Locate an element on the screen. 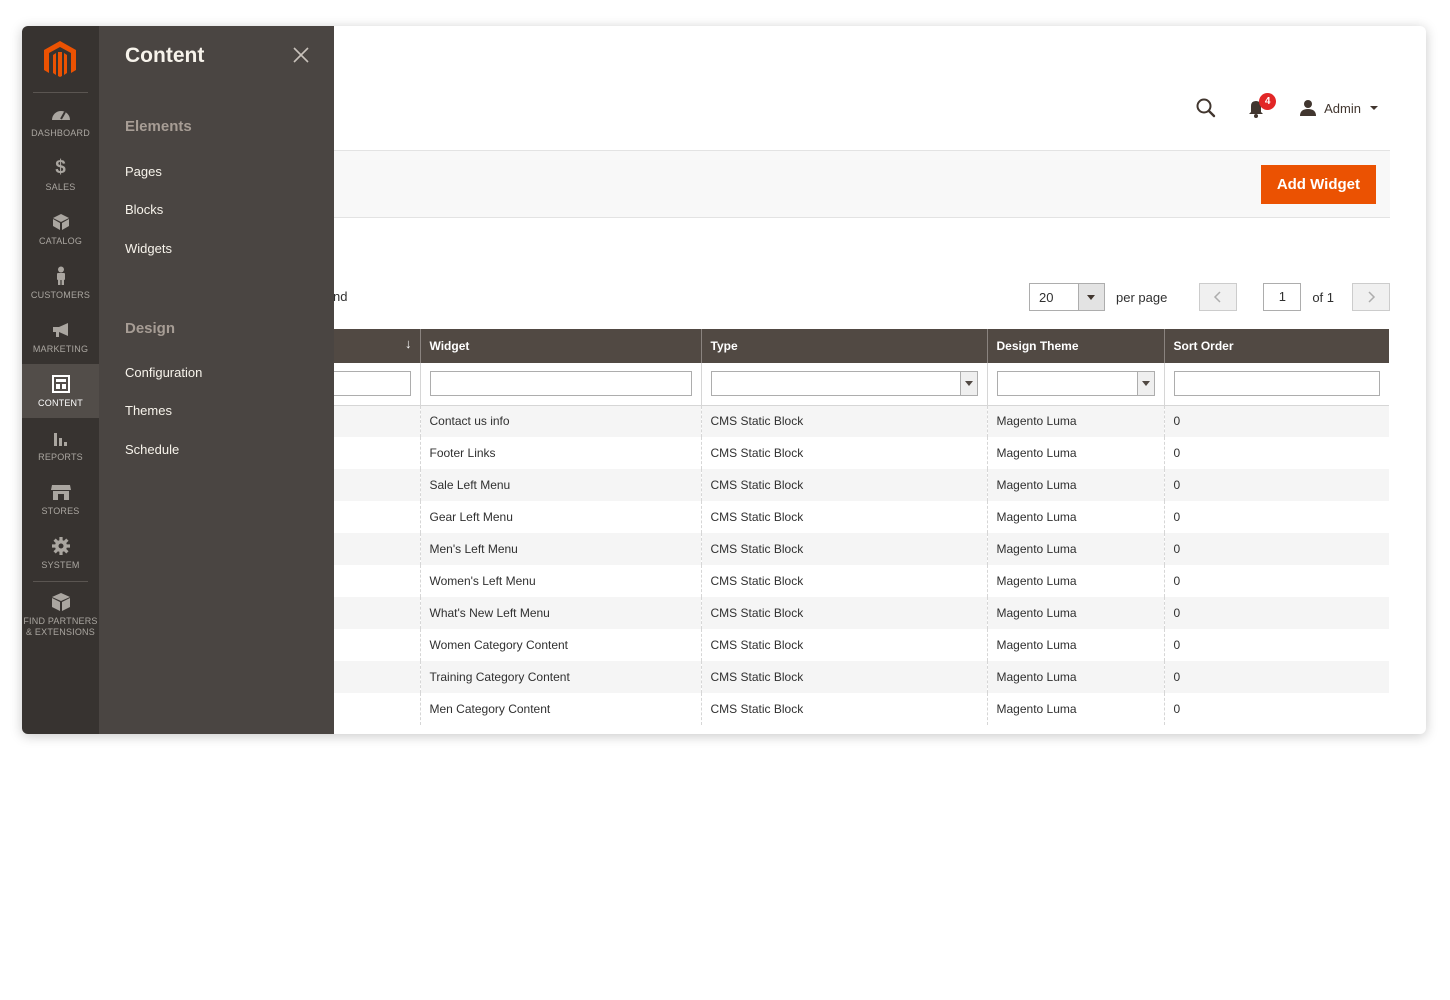 Image resolution: width=1450 pixels, height=1000 pixels. nav-item-catalog: Catalog is located at coordinates (60, 229).